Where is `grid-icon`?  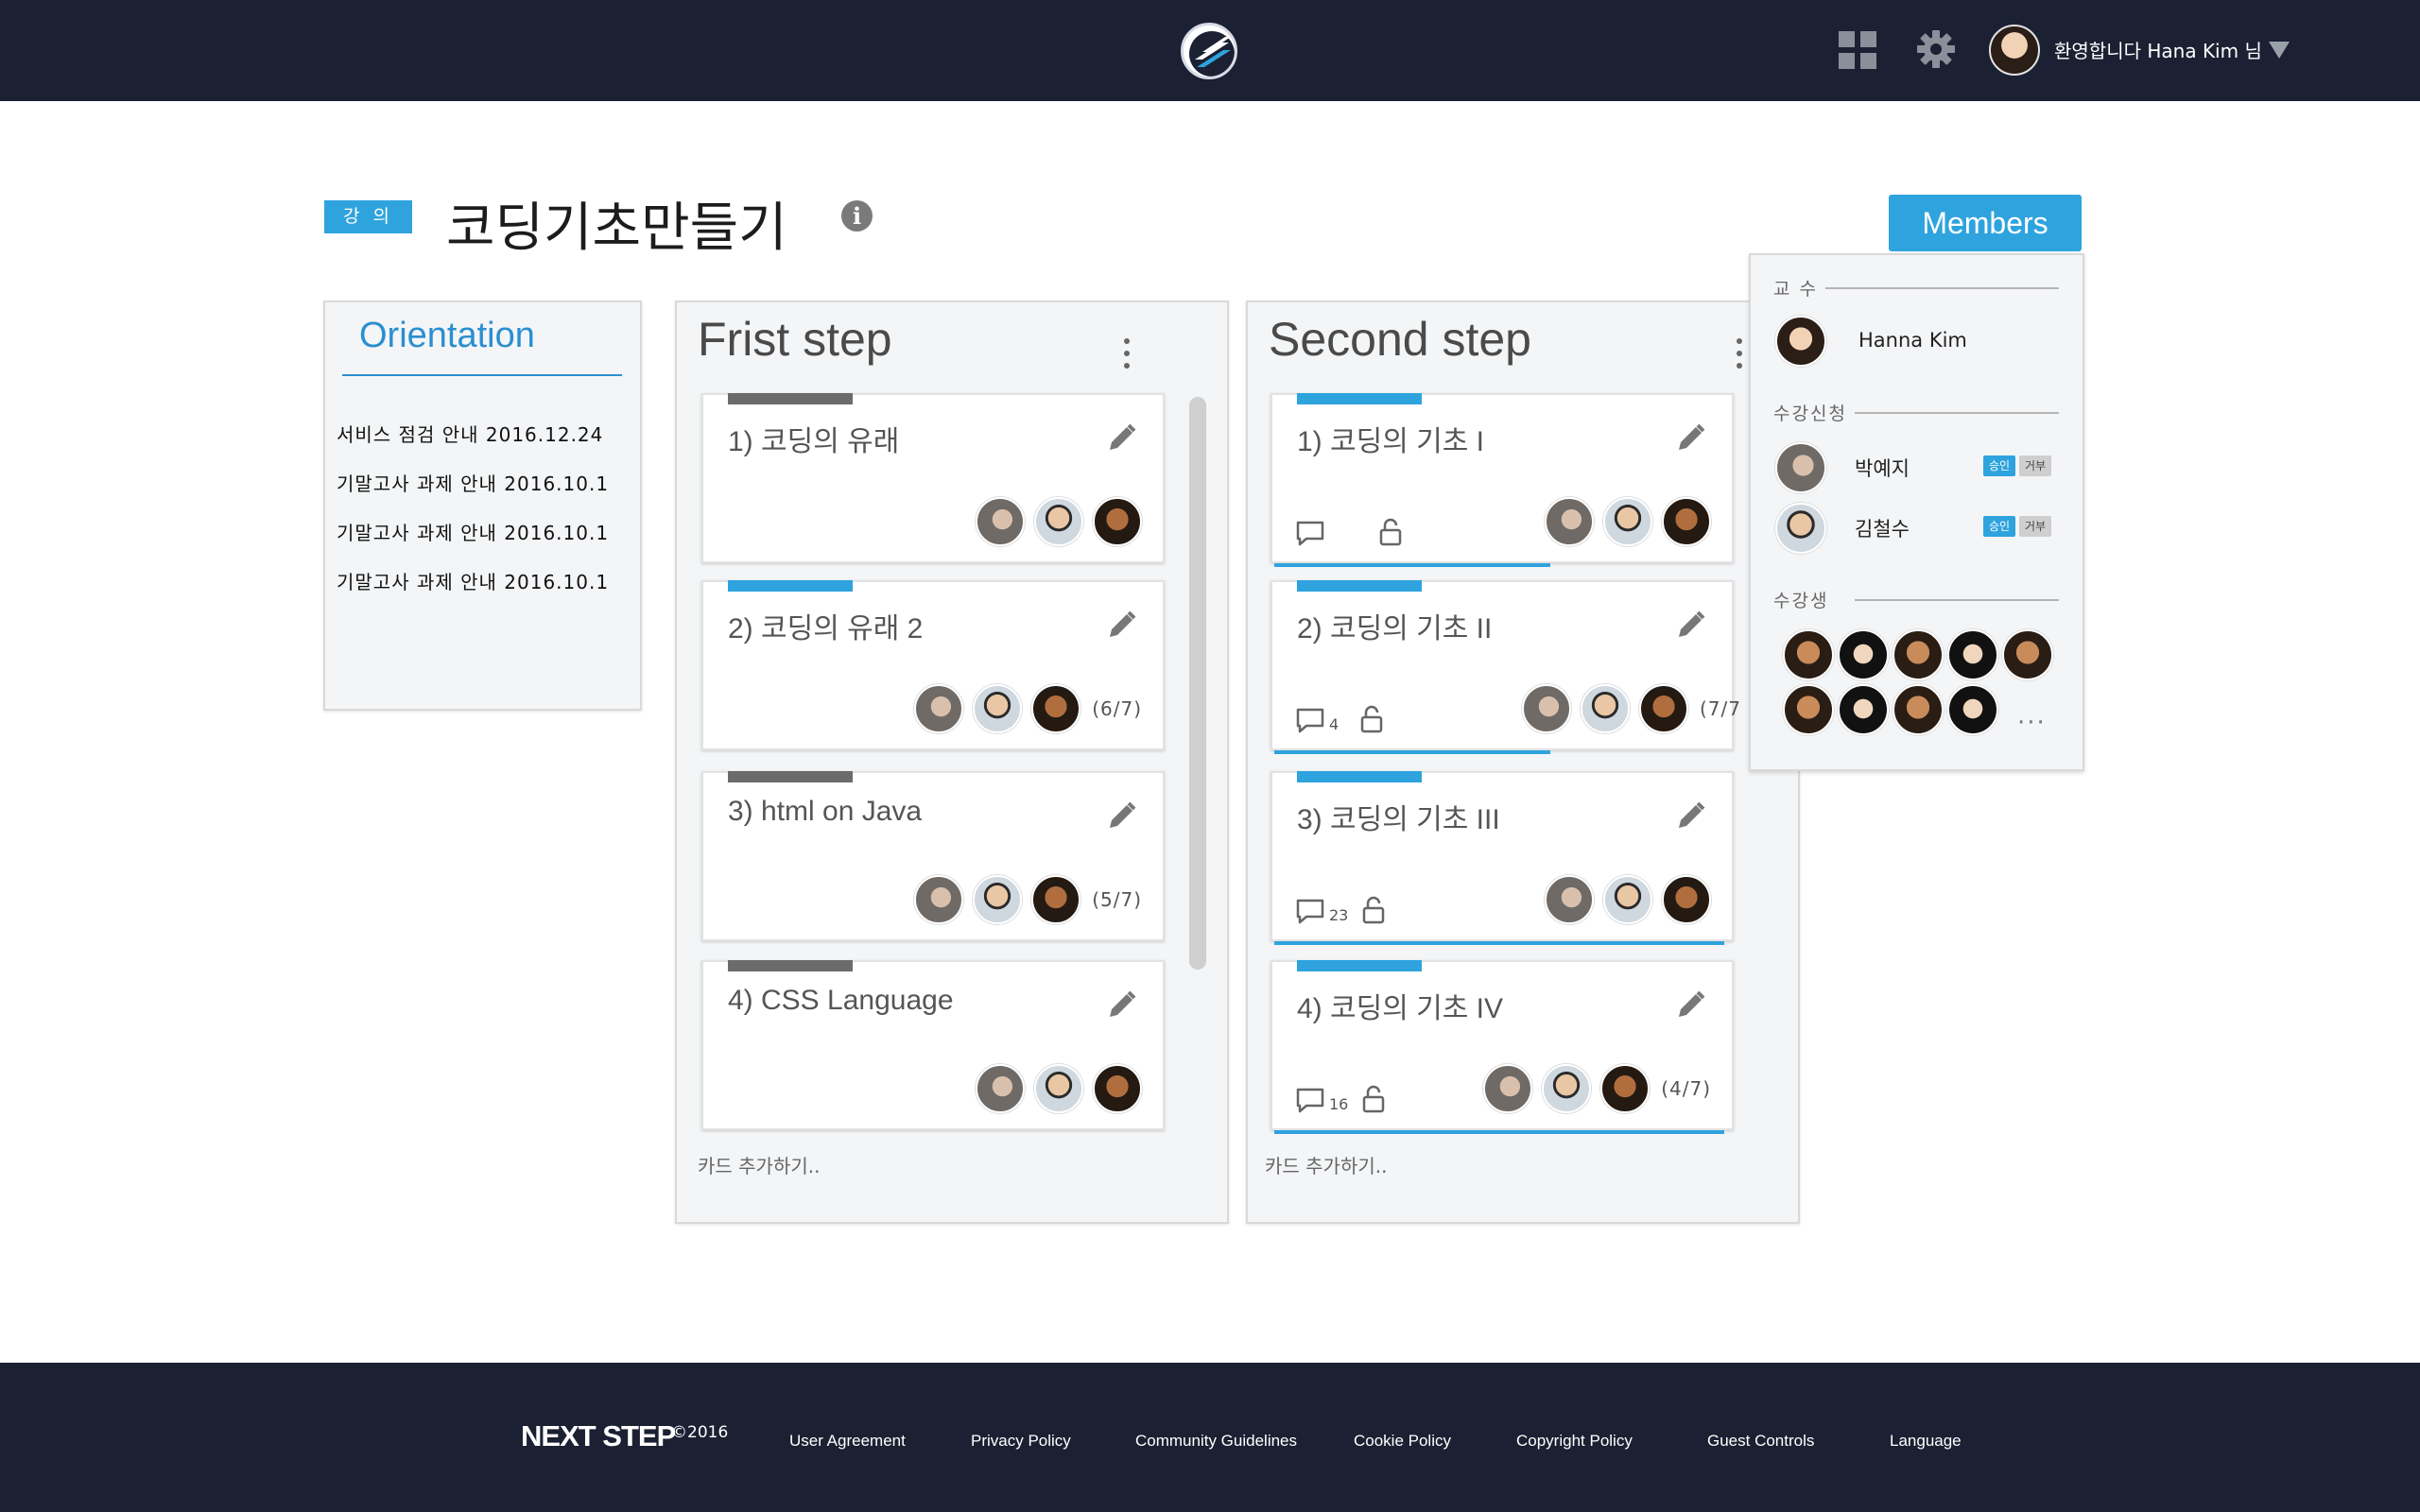
grid-icon is located at coordinates (1857, 50).